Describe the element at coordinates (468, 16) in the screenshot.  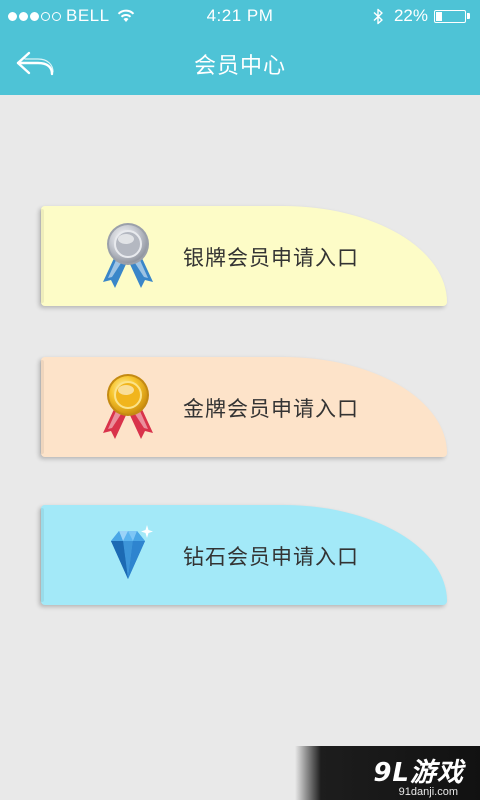
I see `battery-tip` at that location.